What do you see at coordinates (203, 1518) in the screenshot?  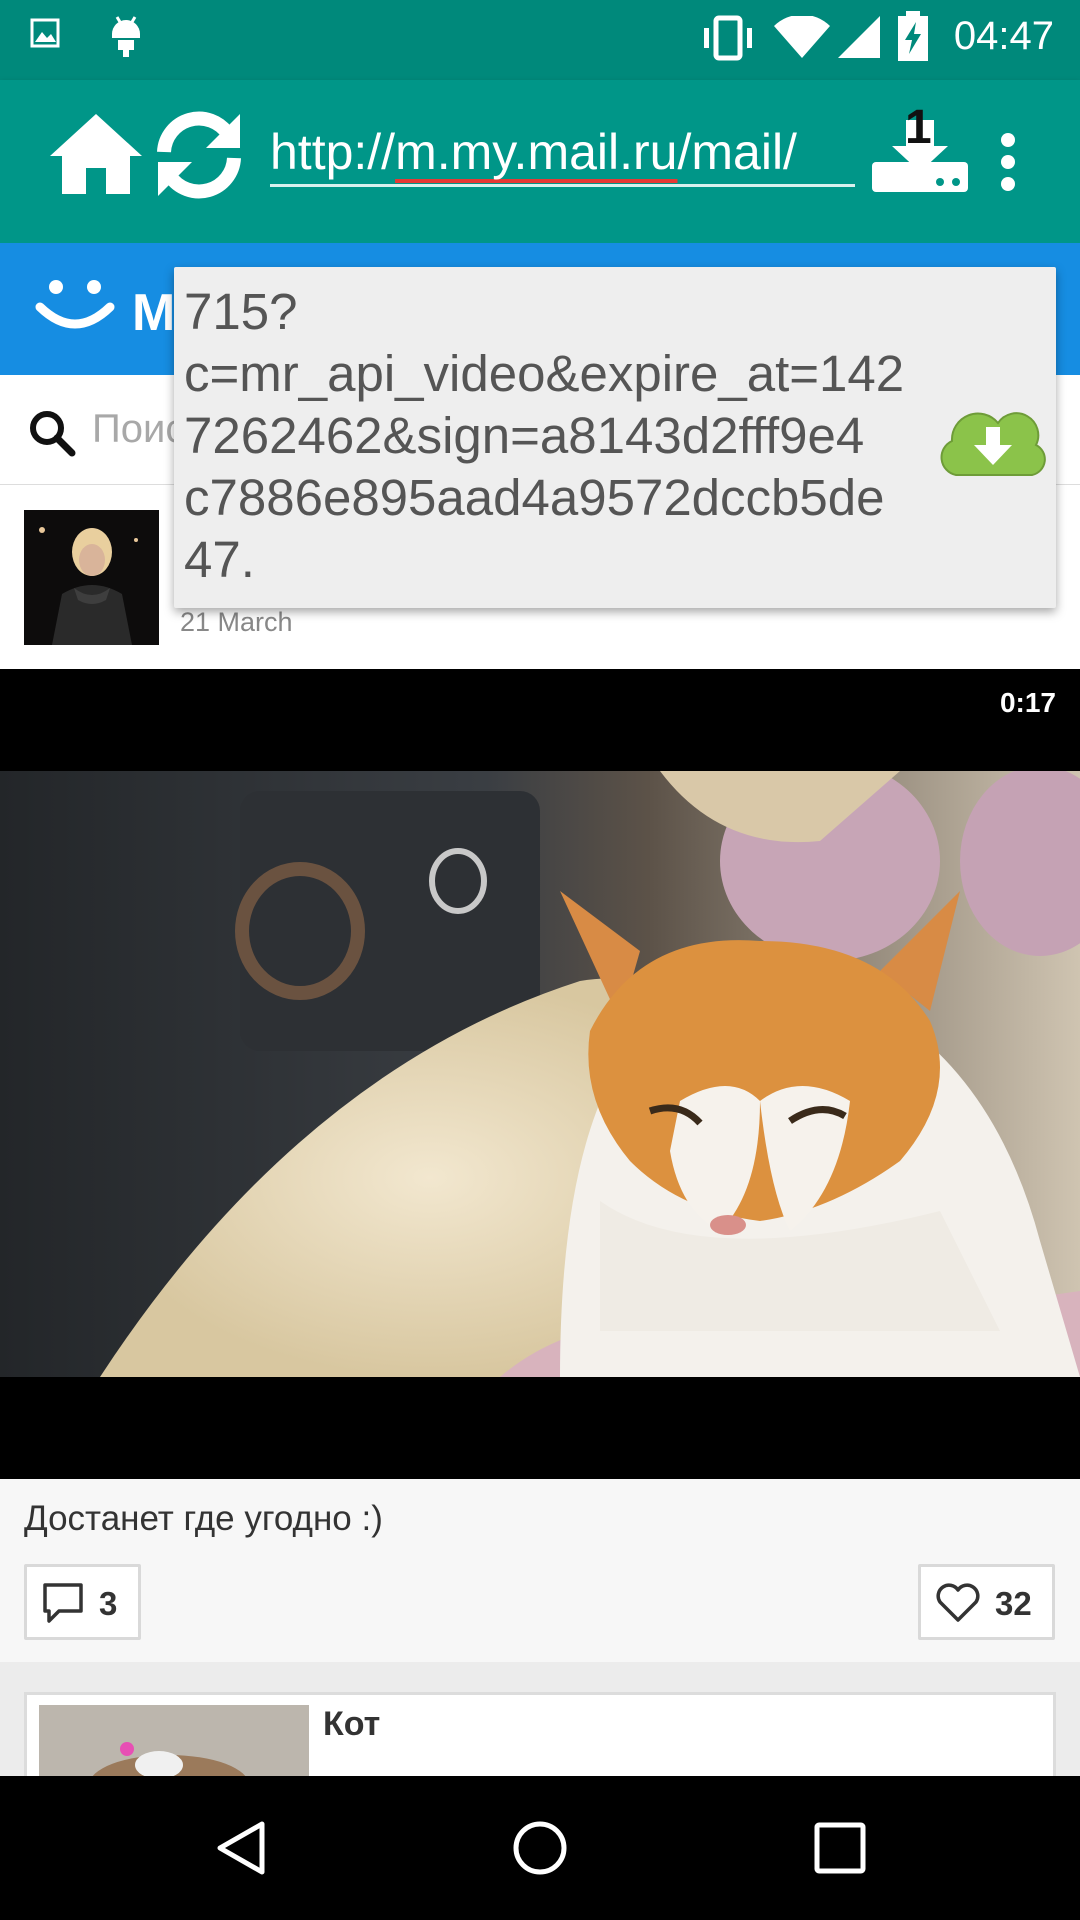 I see `post-caption: Достанет где угодно :)` at bounding box center [203, 1518].